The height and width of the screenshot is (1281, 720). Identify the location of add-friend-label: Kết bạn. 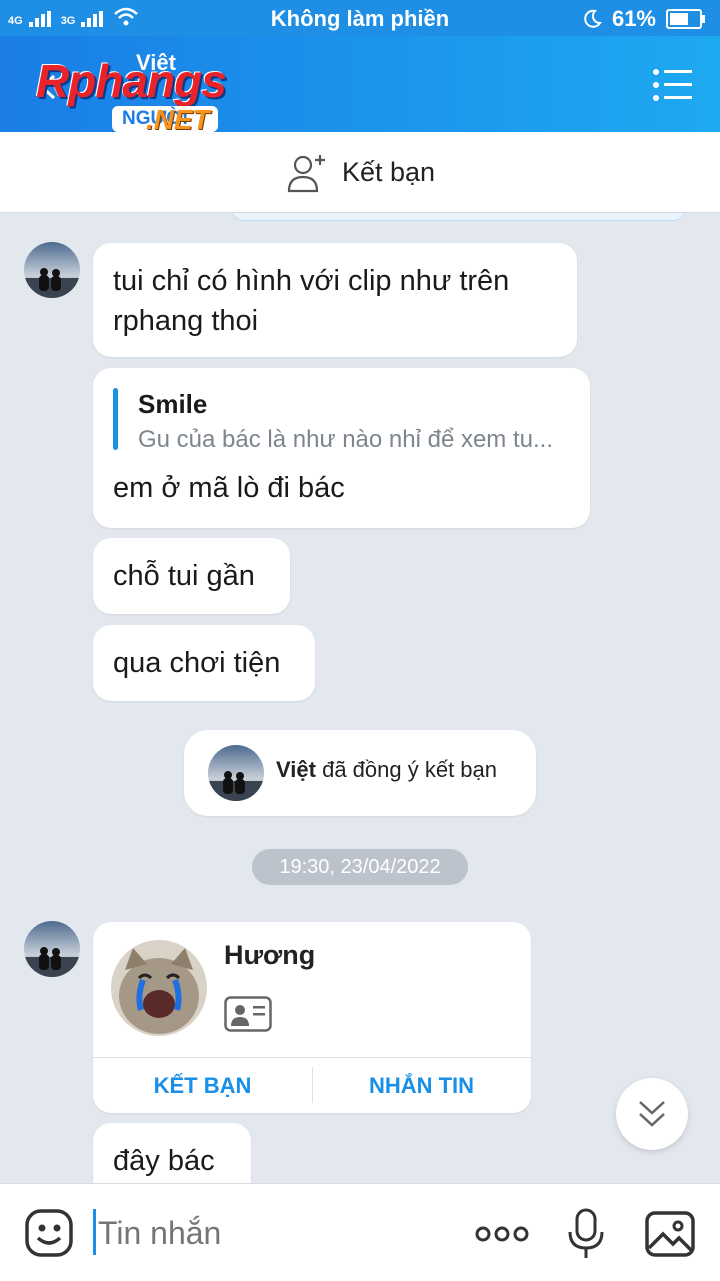
(389, 171).